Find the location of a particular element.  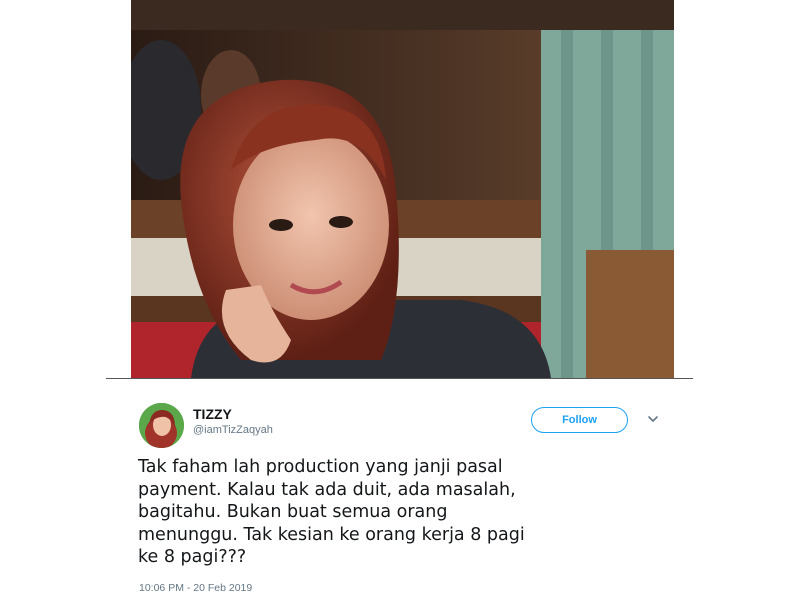

display-name: TIZZY is located at coordinates (212, 414).